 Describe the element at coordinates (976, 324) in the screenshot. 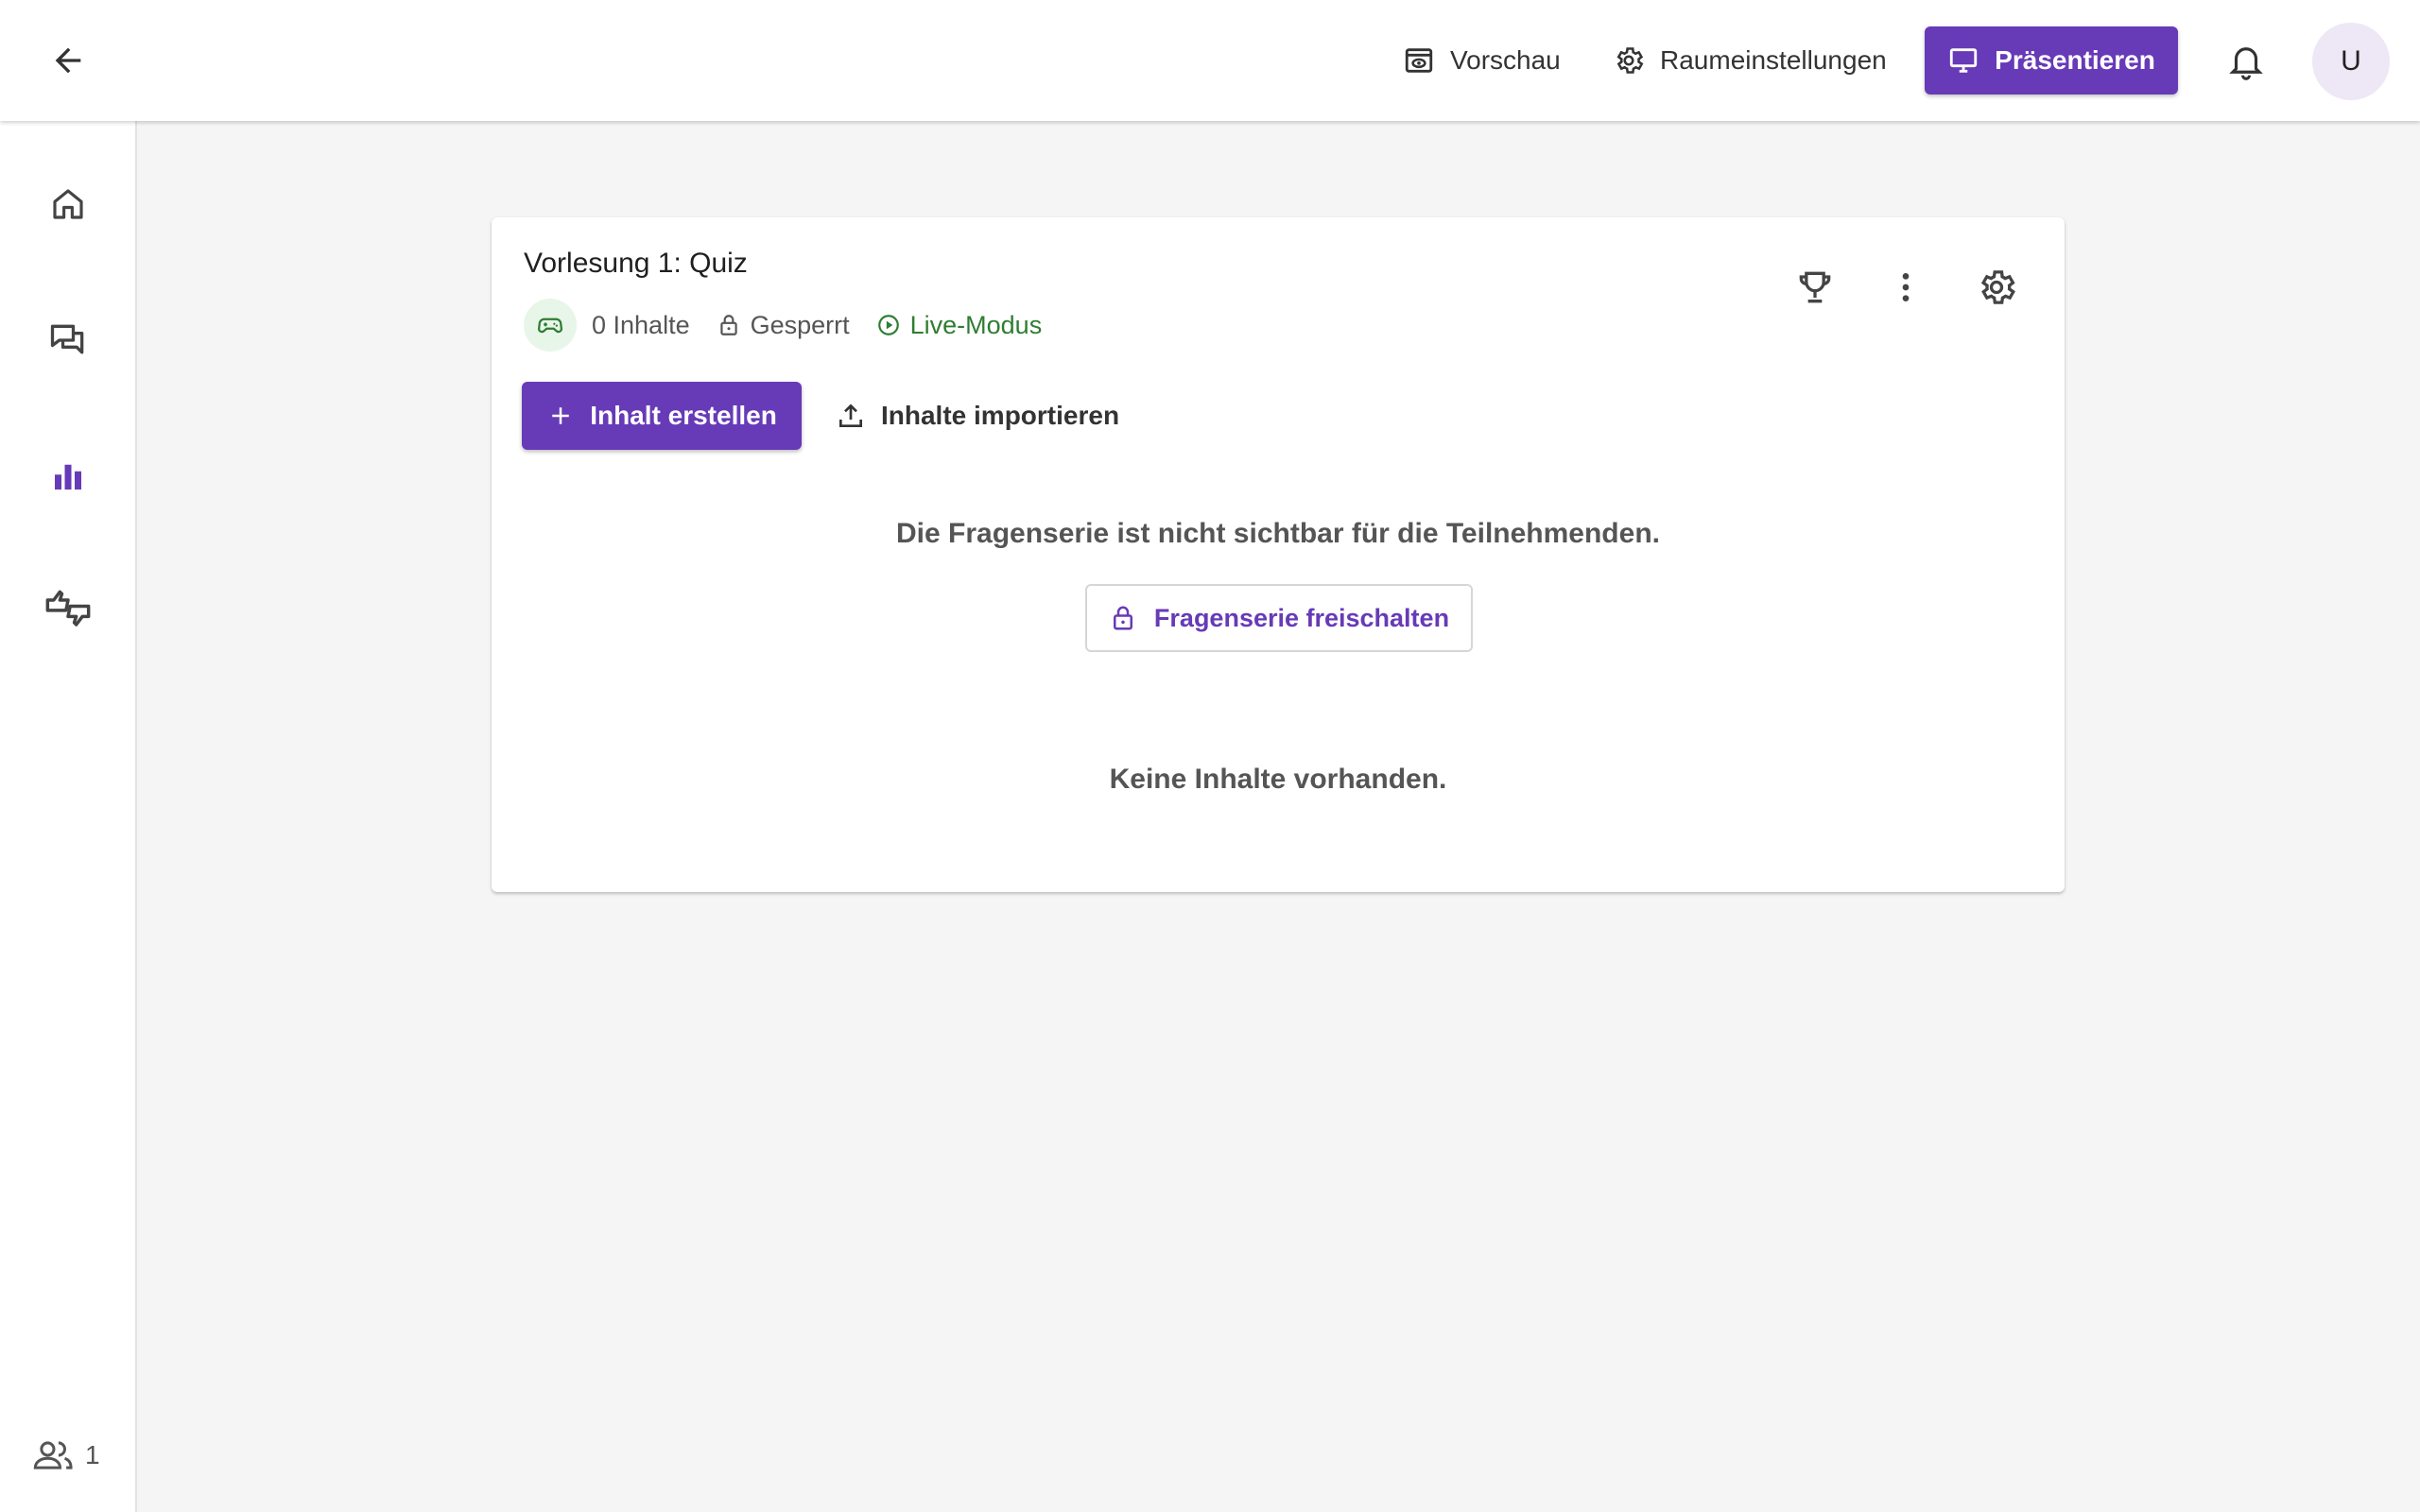

I see `live-mode-label: Live-Modus` at that location.